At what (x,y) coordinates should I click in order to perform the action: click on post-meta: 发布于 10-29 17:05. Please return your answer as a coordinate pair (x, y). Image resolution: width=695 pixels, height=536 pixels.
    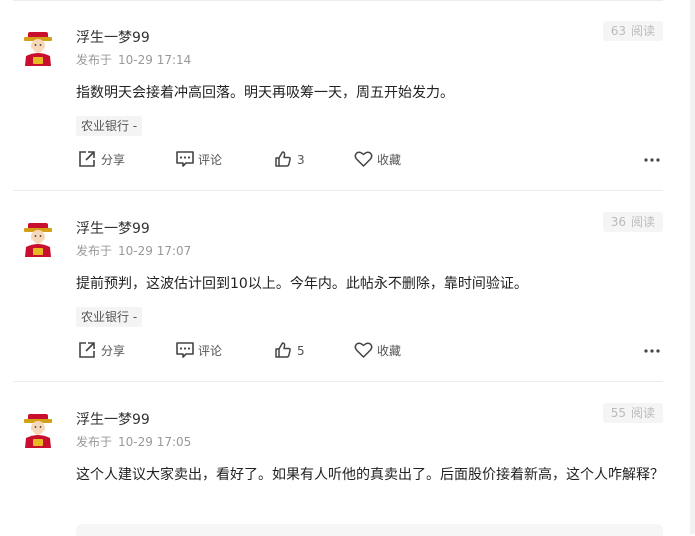
    Looking at the image, I should click on (133, 441).